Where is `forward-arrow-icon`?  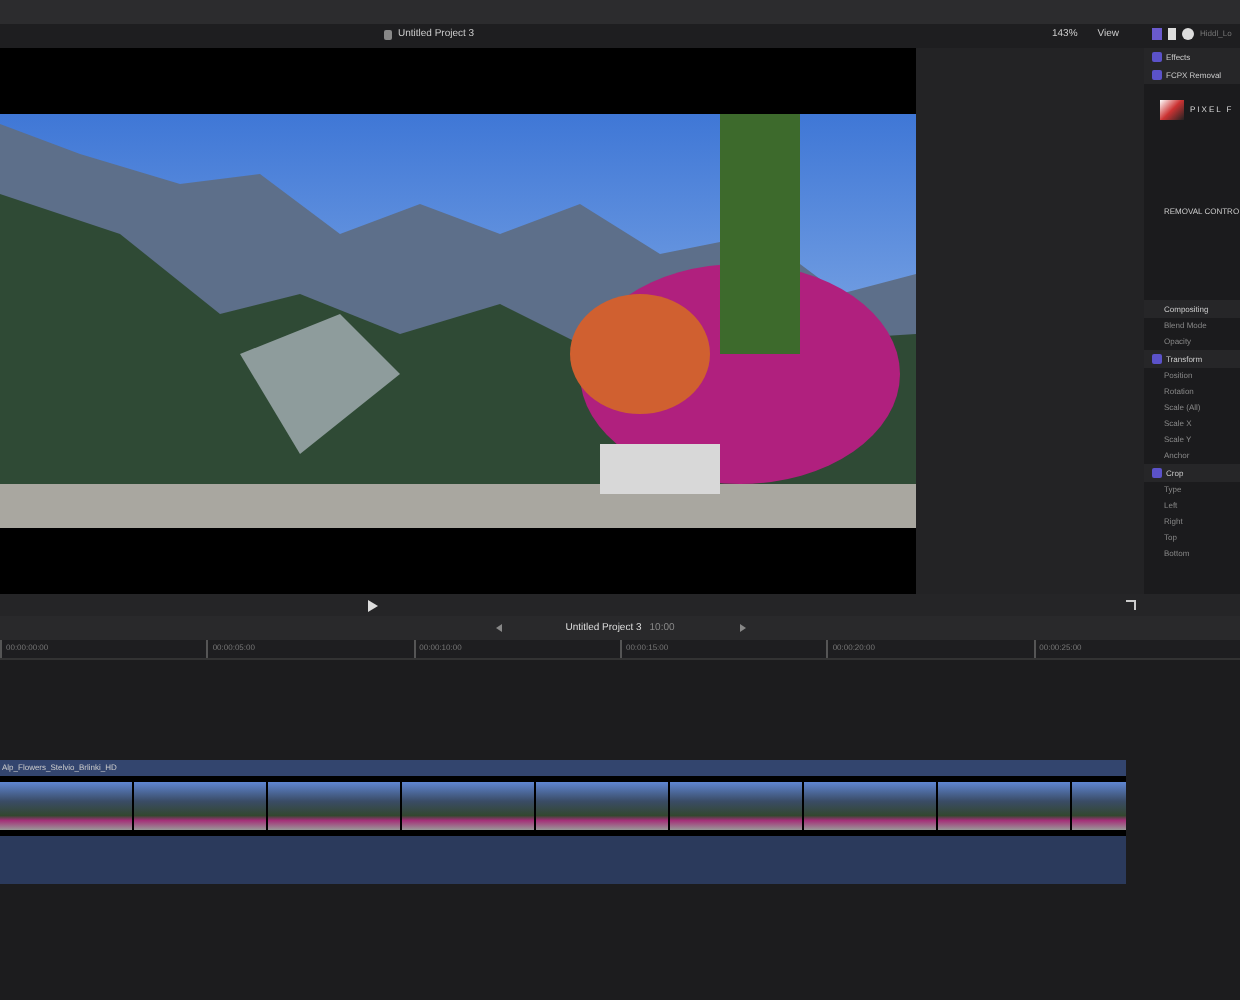 forward-arrow-icon is located at coordinates (743, 628).